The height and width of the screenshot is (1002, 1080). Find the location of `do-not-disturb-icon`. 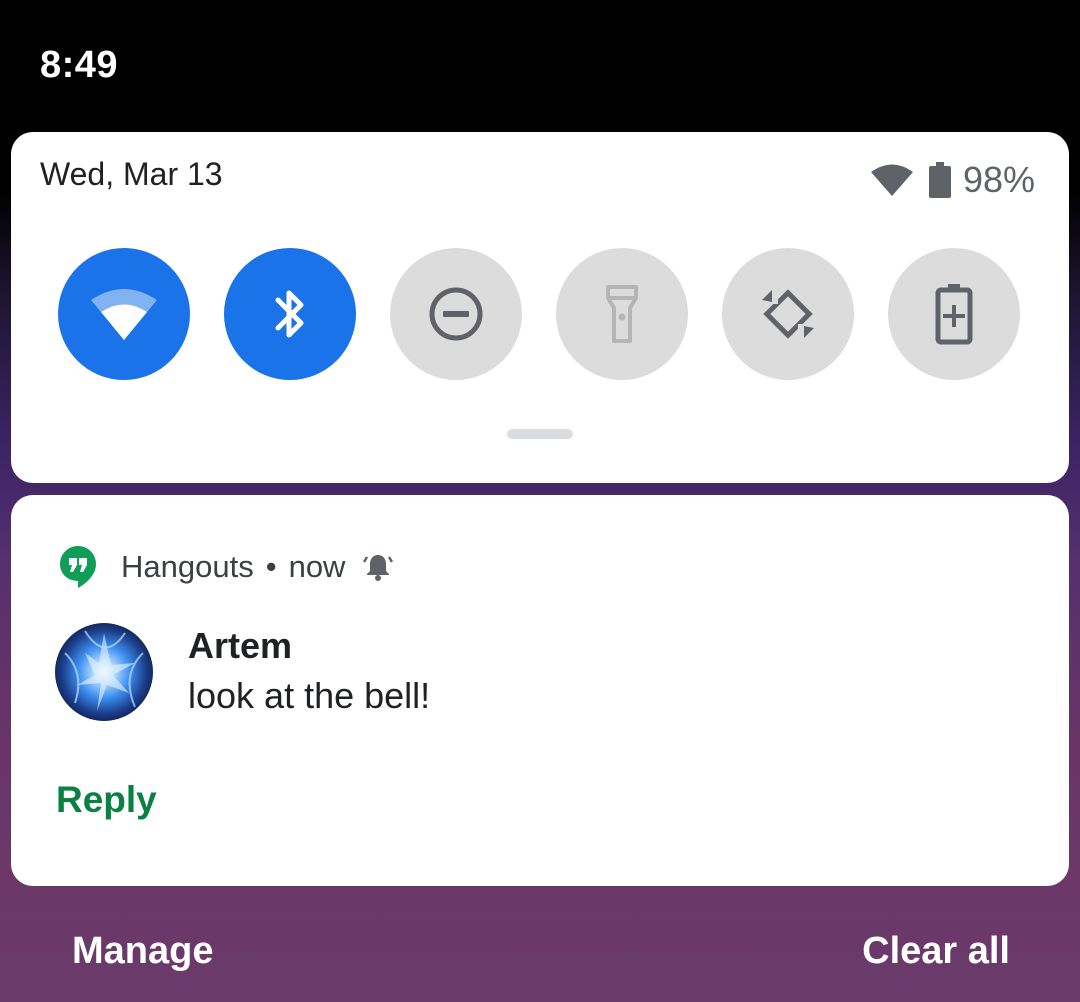

do-not-disturb-icon is located at coordinates (456, 314).